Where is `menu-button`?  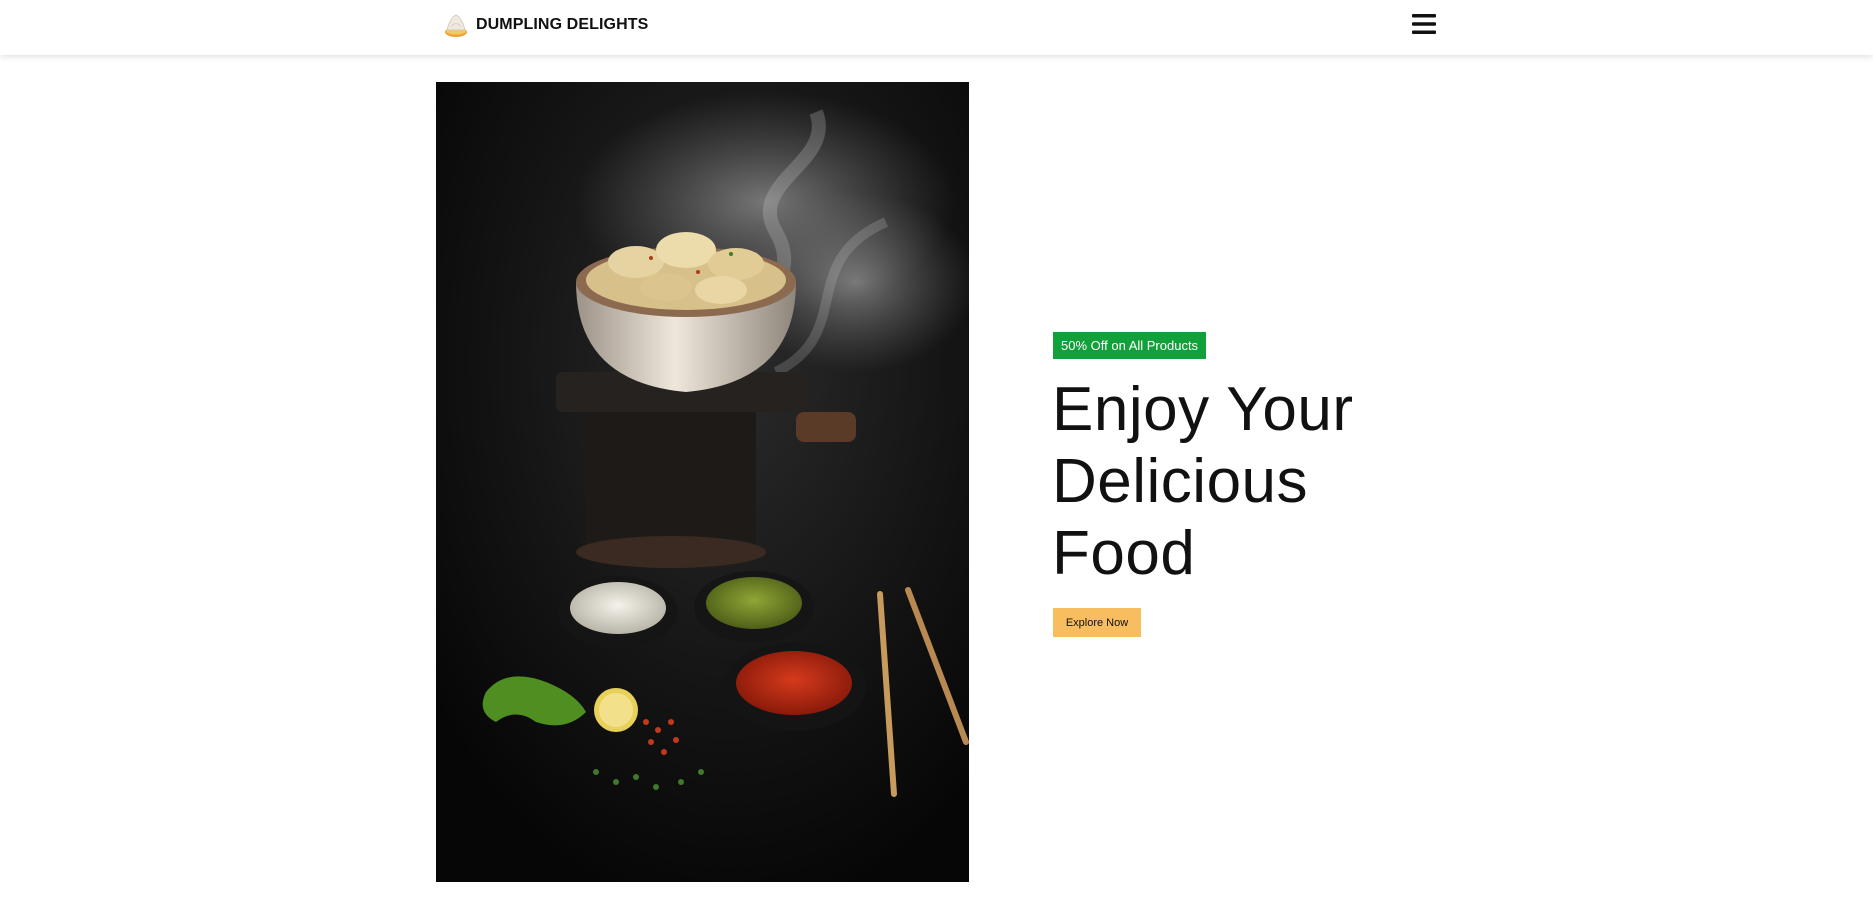 menu-button is located at coordinates (1424, 24).